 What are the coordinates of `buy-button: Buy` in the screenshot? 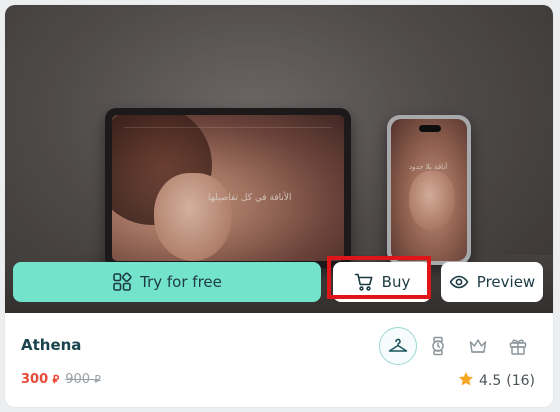 It's located at (382, 282).